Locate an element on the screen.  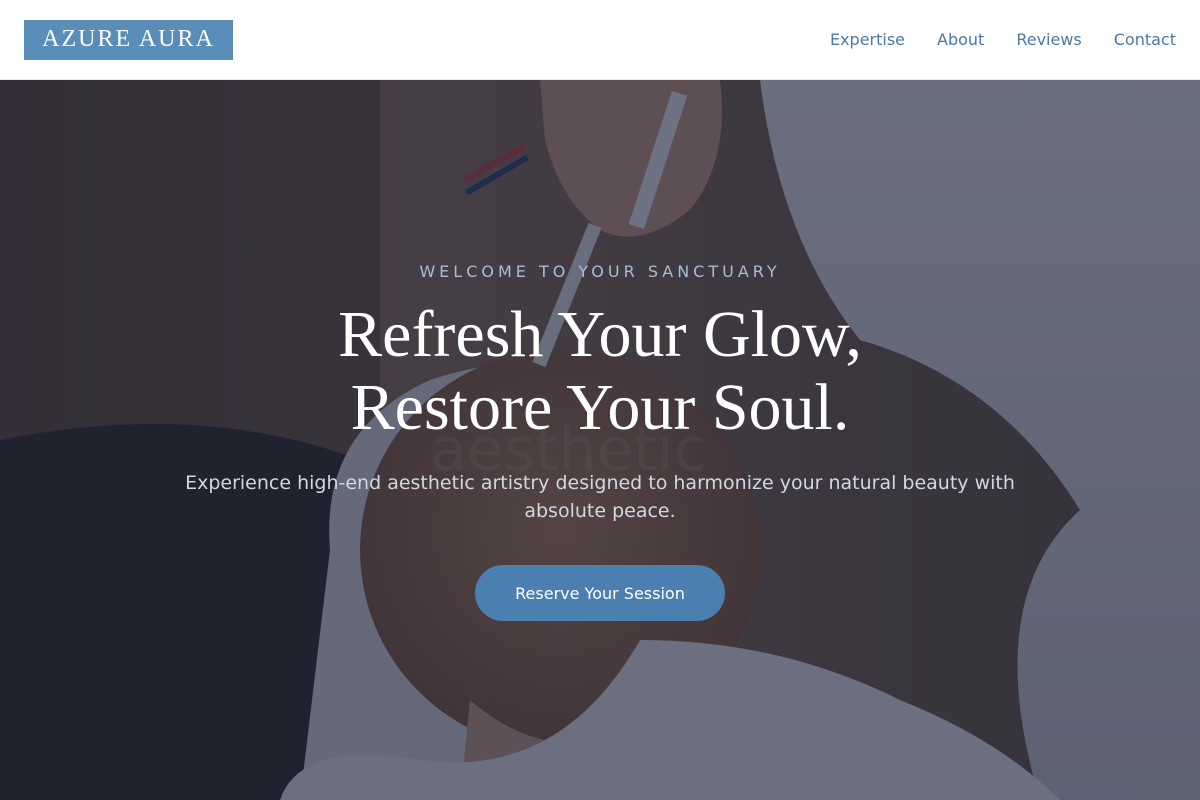
reserve-session-button: Reserve Your Session is located at coordinates (600, 593).